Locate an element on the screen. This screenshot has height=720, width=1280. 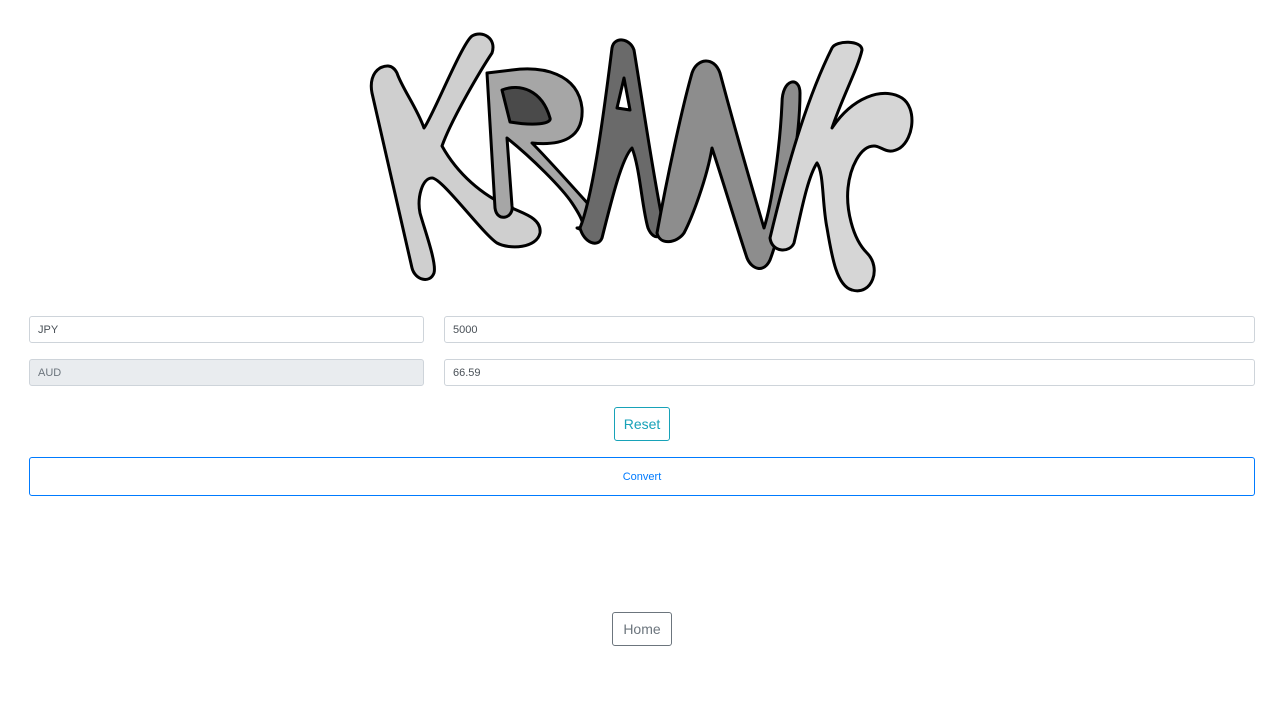
from-amount-field is located at coordinates (849, 329).